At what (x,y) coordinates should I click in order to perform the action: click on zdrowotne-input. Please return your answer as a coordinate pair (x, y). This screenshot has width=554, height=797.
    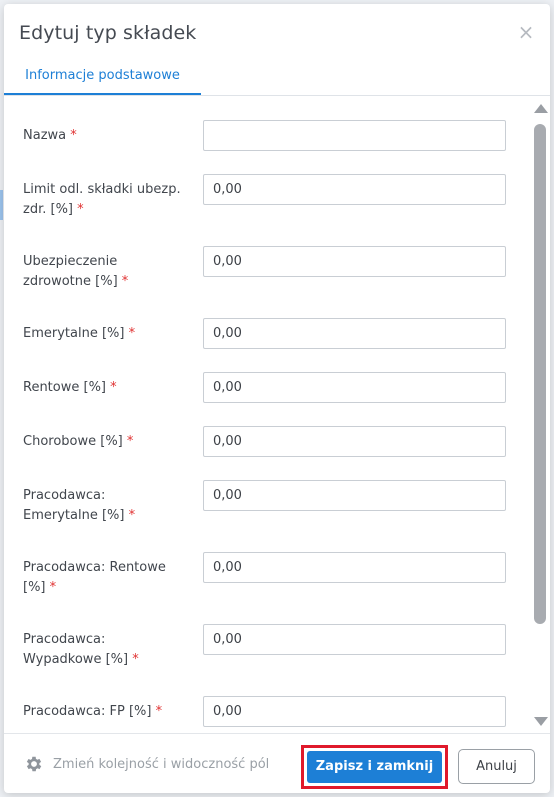
    Looking at the image, I should click on (354, 261).